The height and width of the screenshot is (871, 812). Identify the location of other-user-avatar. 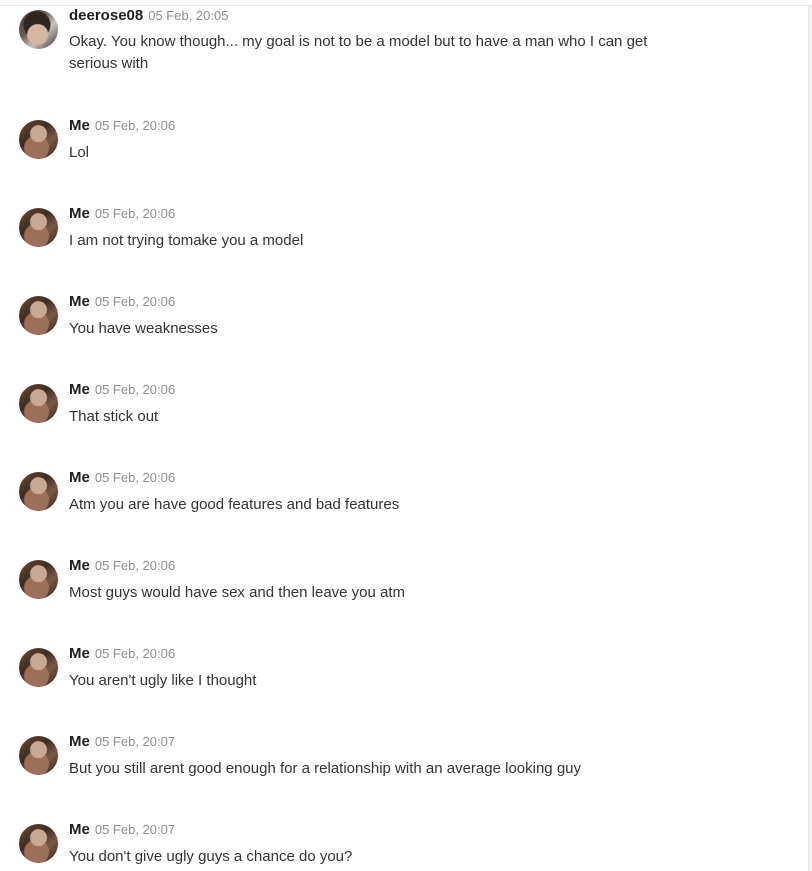
(38, 29).